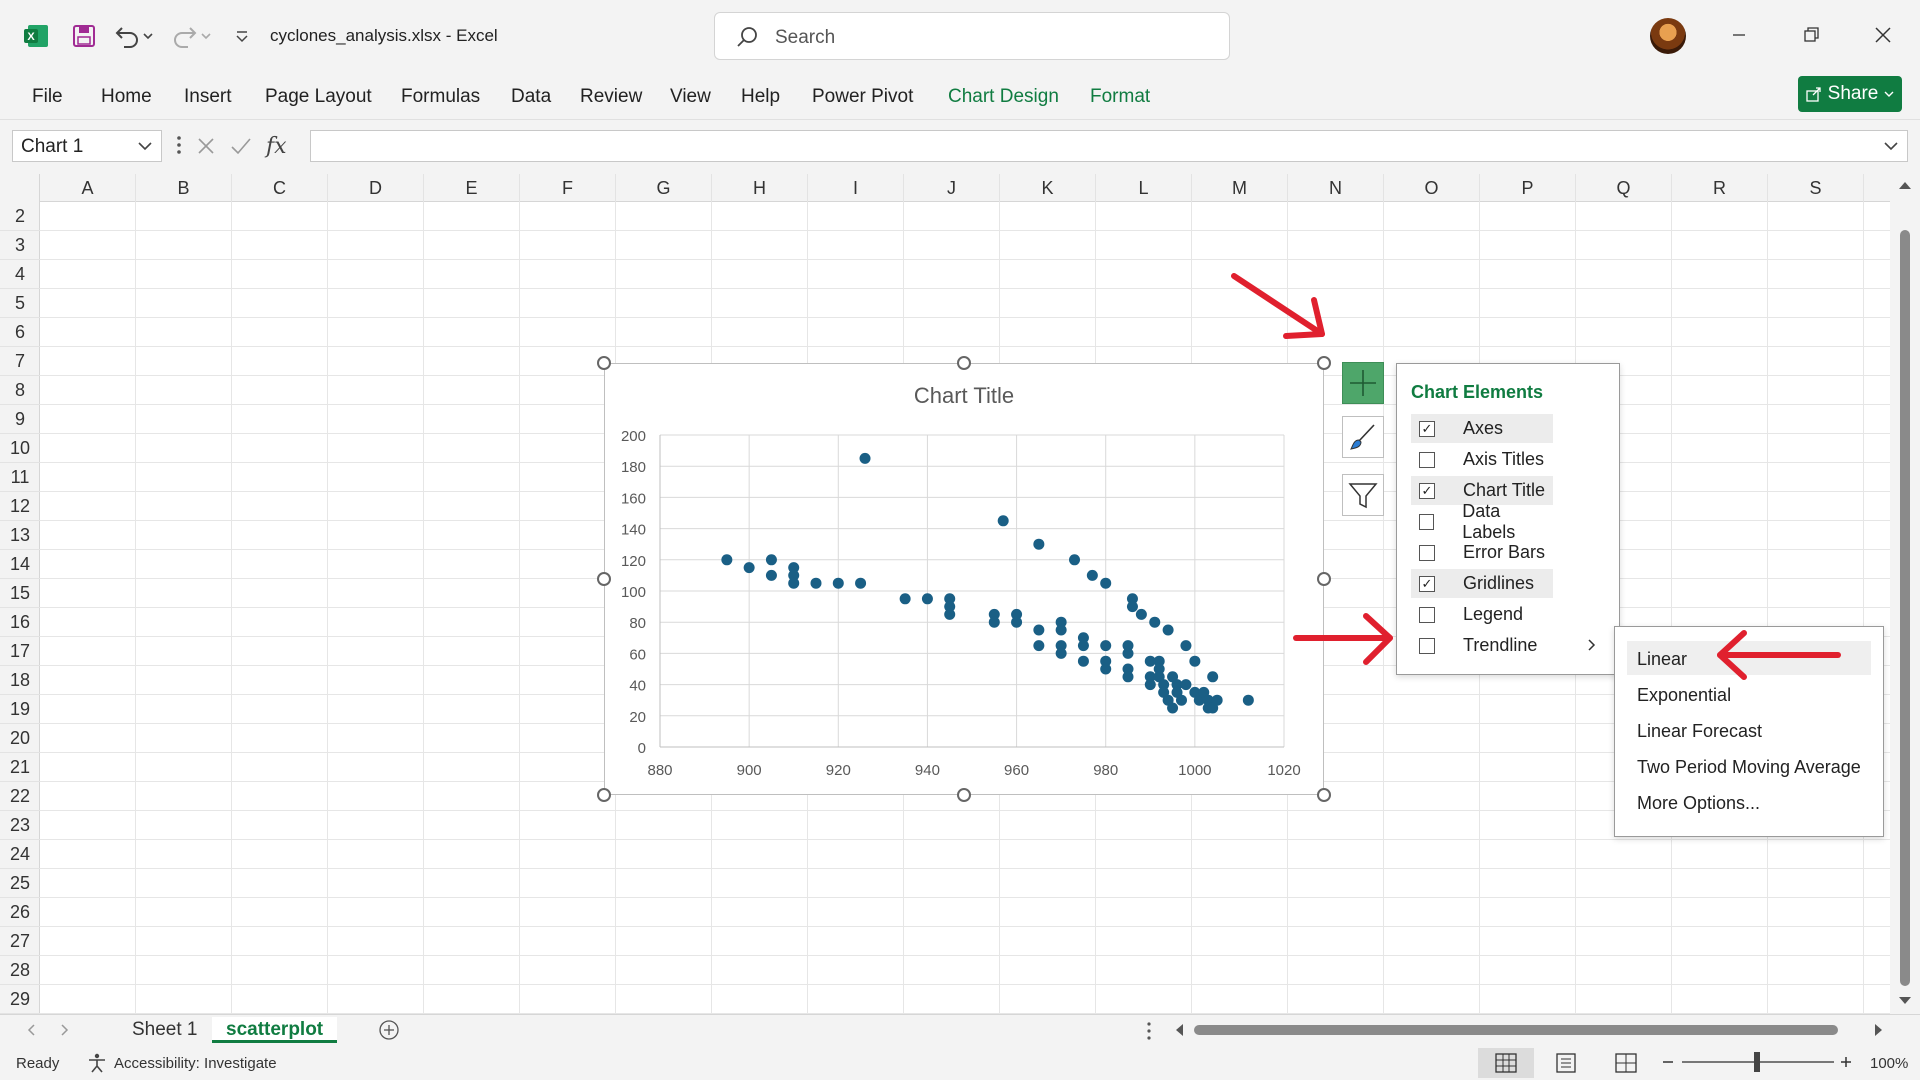  What do you see at coordinates (1427, 428) in the screenshot?
I see `axes-checkbox: ✓` at bounding box center [1427, 428].